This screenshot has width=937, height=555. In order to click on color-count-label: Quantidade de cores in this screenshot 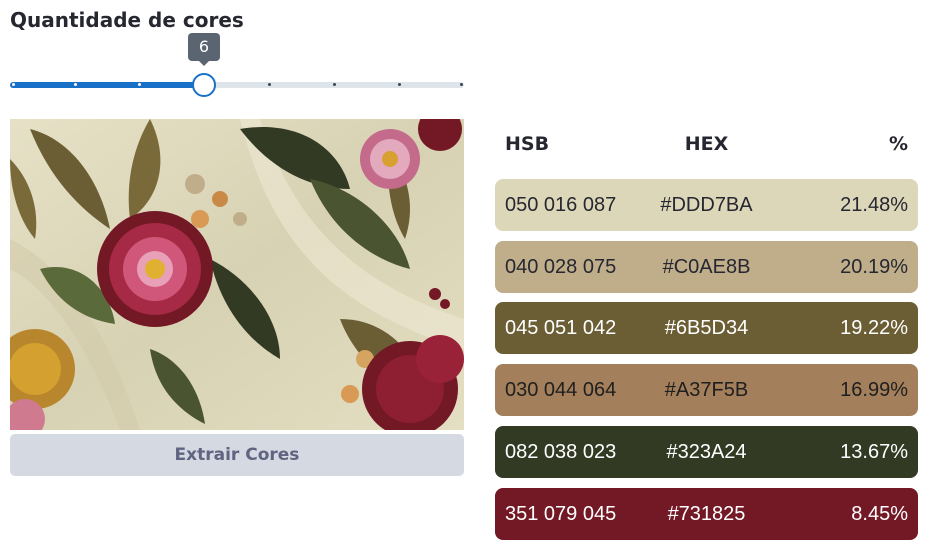, I will do `click(127, 20)`.